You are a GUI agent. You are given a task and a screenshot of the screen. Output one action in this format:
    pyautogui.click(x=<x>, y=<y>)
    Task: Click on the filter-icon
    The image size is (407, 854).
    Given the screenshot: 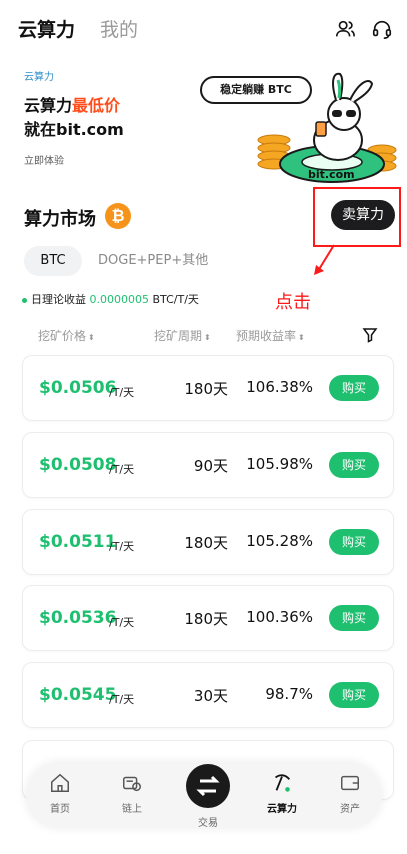 What is the action you would take?
    pyautogui.click(x=370, y=335)
    